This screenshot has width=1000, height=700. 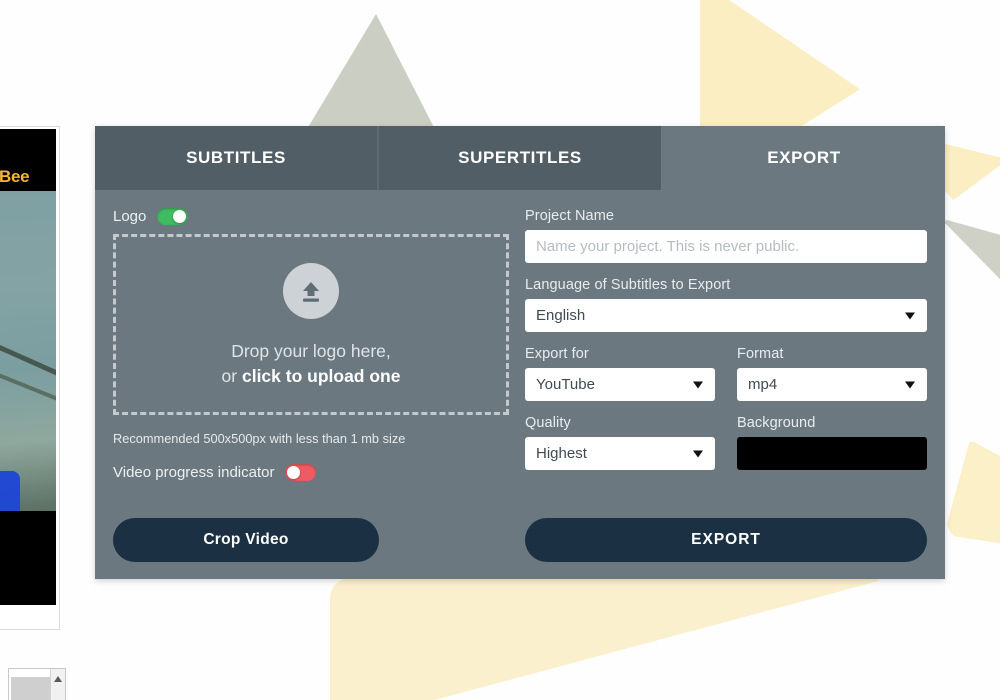 I want to click on video-preview-canvas: Bee -3:33, so click(x=28, y=367).